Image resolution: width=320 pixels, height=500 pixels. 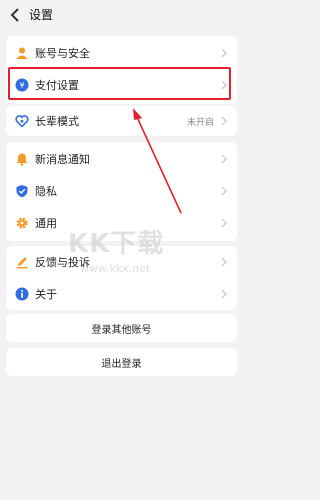 What do you see at coordinates (46, 191) in the screenshot?
I see `privacy-label: 隐私` at bounding box center [46, 191].